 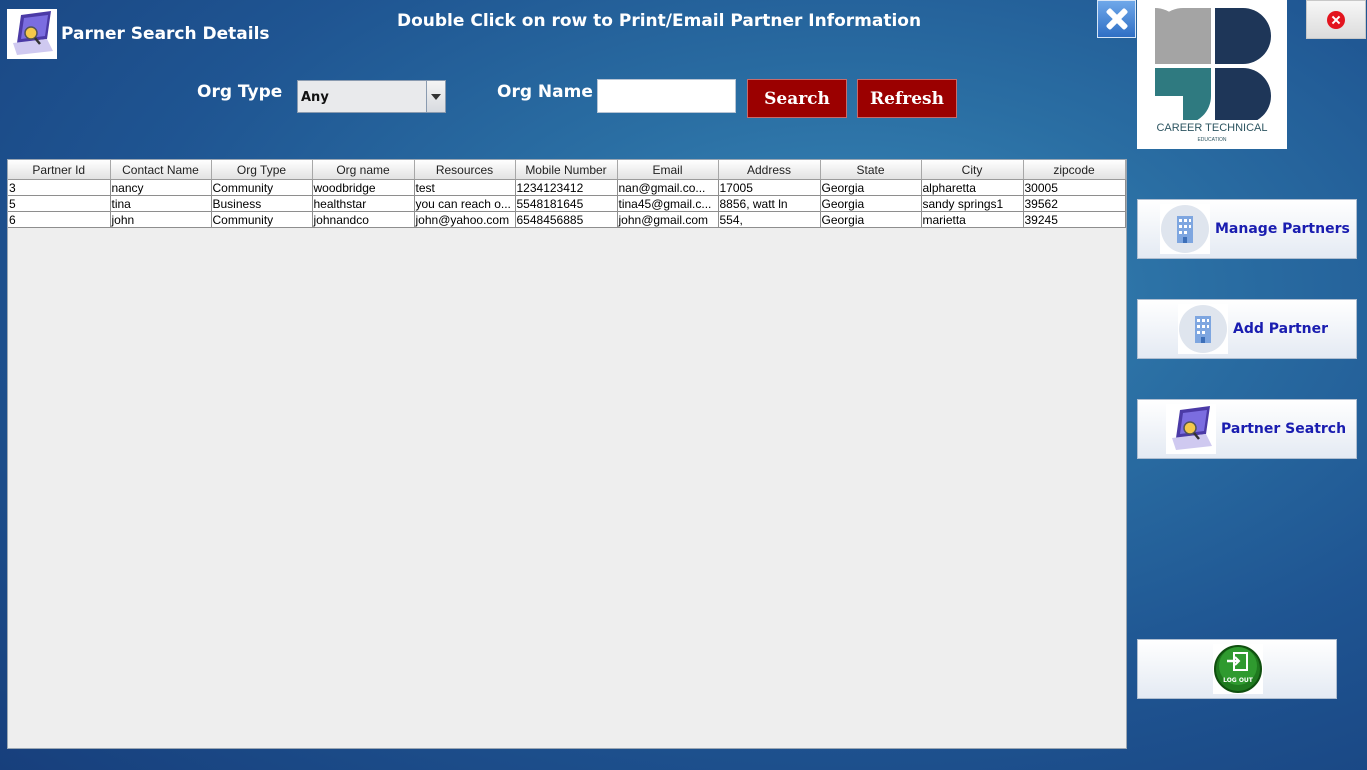 I want to click on table-cell: 5, so click(x=59, y=203).